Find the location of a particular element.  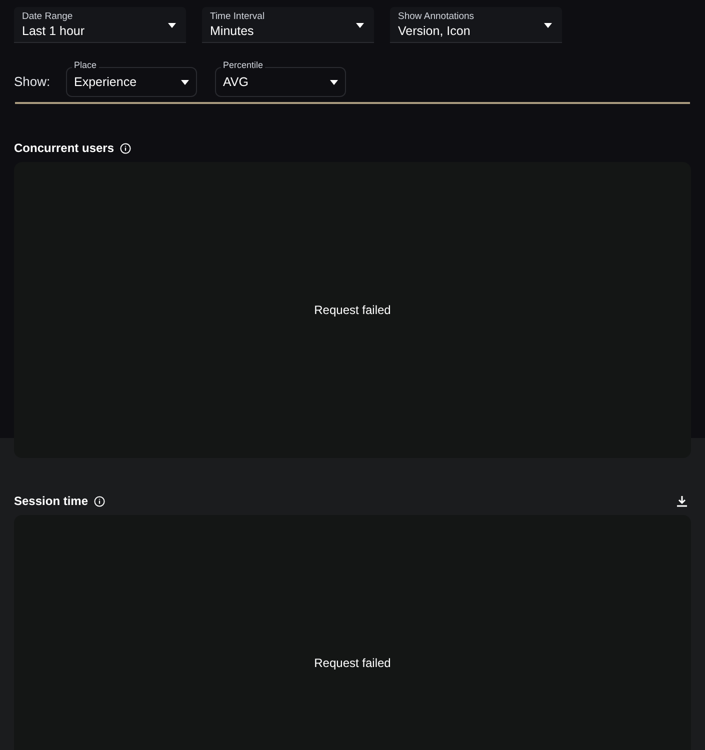

chart-title: Session time is located at coordinates (51, 501).